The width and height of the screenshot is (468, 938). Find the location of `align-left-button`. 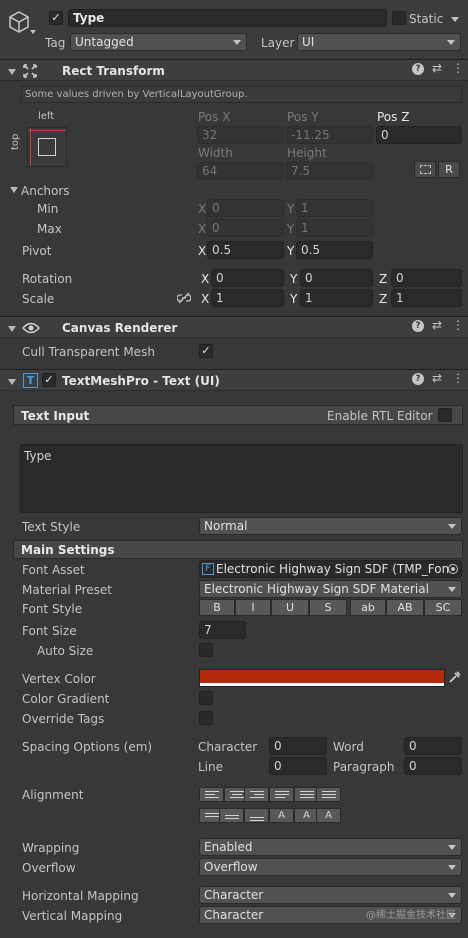

align-left-button is located at coordinates (211, 794).